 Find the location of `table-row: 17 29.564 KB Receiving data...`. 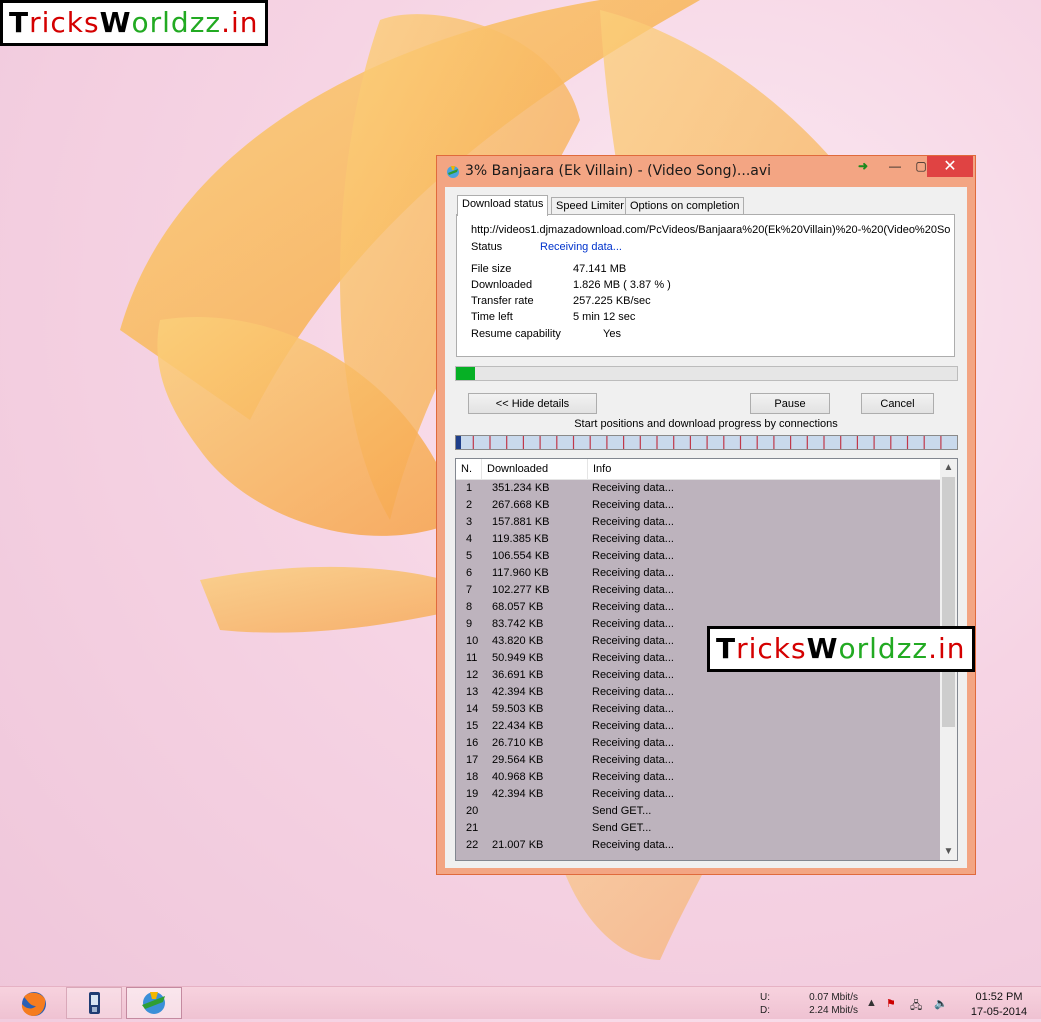

table-row: 17 29.564 KB Receiving data... is located at coordinates (698, 760).